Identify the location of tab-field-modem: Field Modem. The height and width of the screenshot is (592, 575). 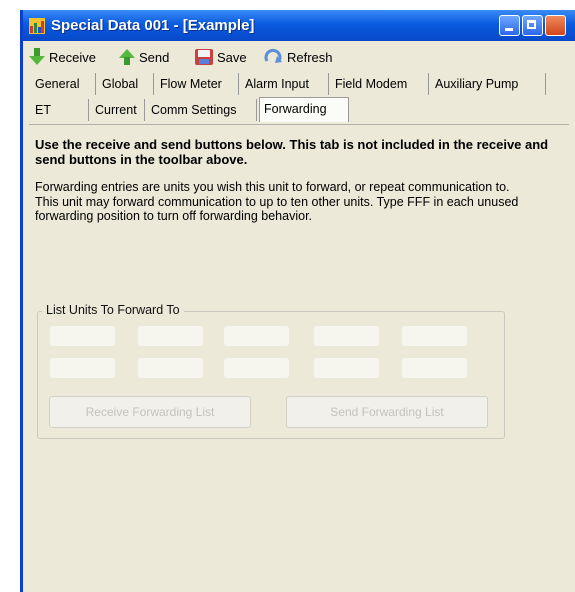
(380, 84).